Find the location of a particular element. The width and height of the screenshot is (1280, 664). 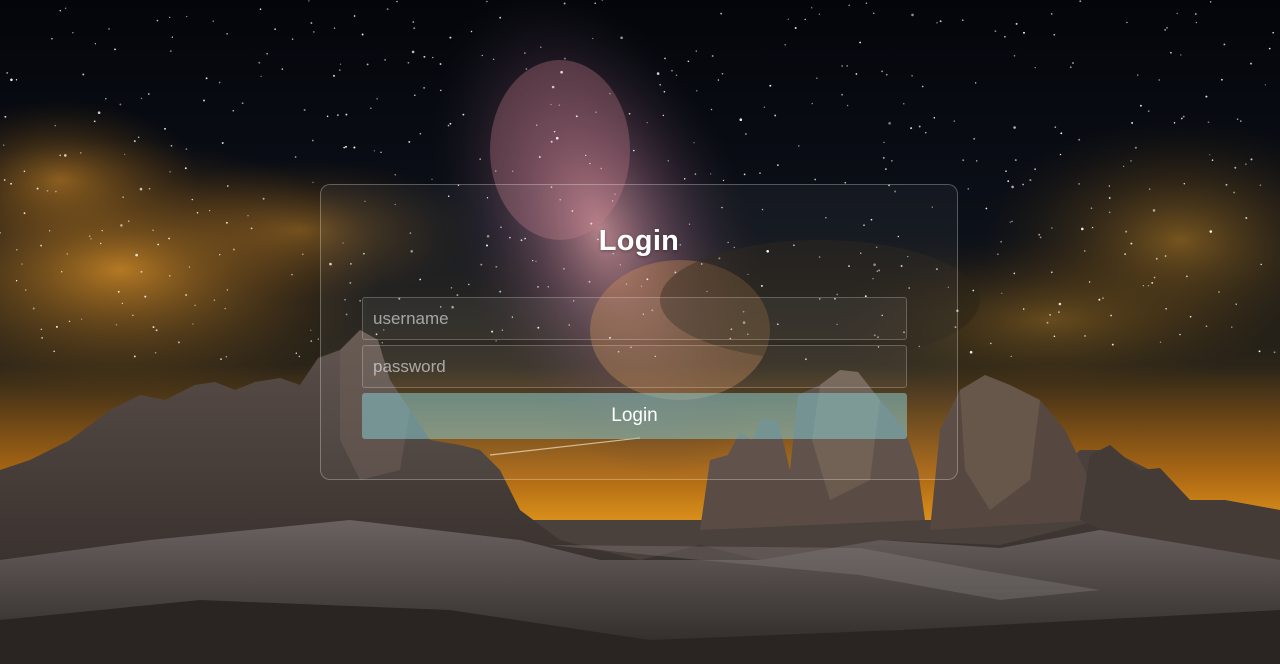

login-button: Login is located at coordinates (634, 416).